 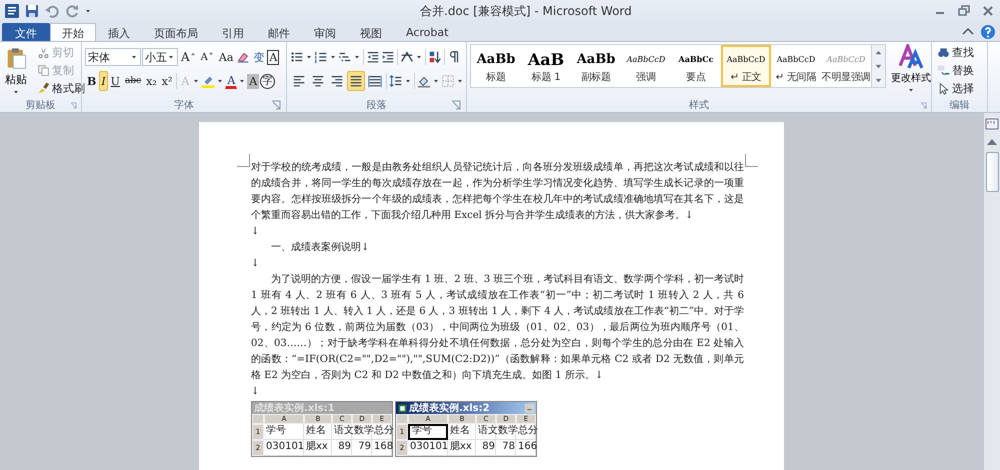 I want to click on editing-command: 查找, so click(x=955, y=52).